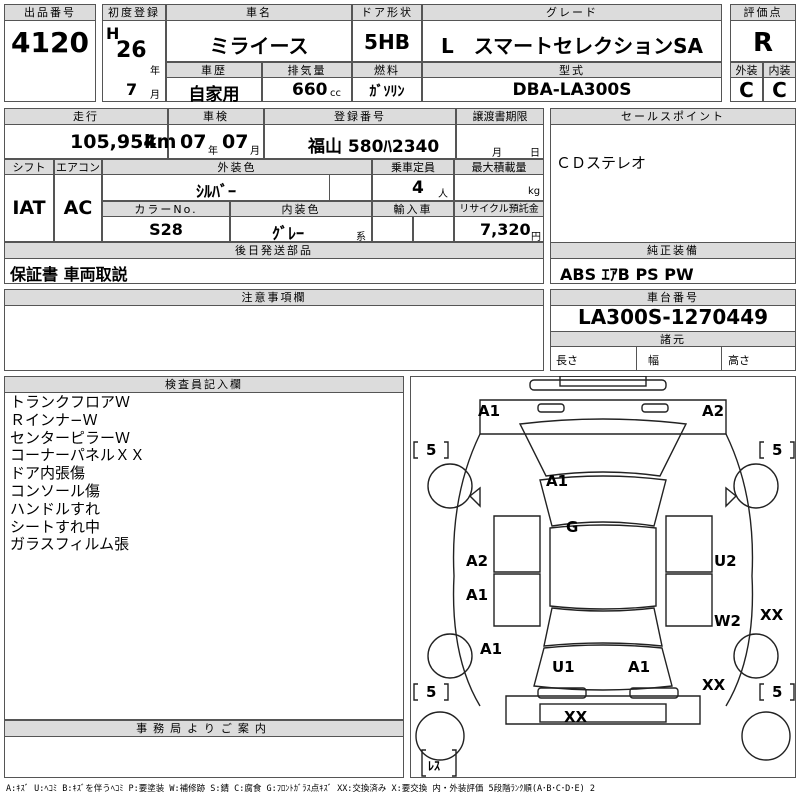  I want to click on car-name-header: 車名, so click(259, 12).